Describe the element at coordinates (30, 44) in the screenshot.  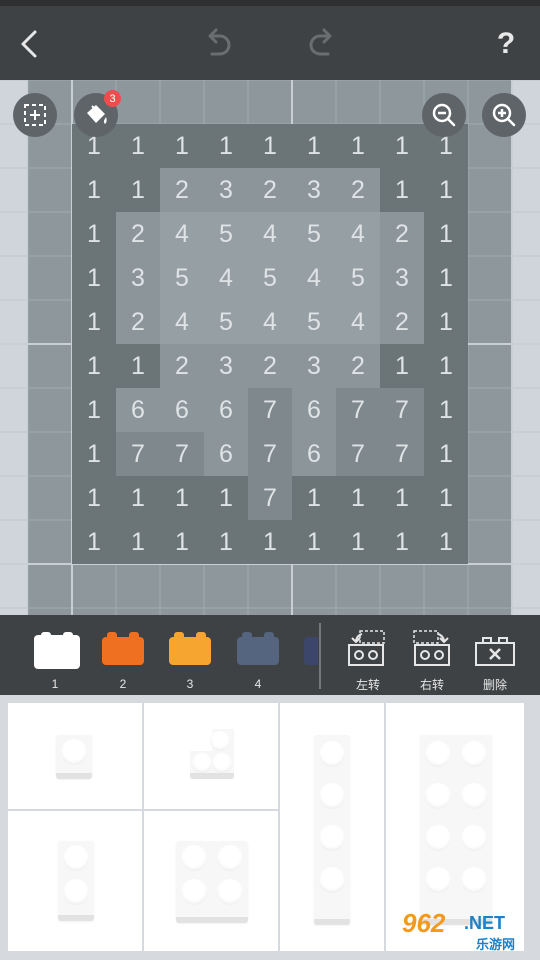
I see `back-button` at that location.